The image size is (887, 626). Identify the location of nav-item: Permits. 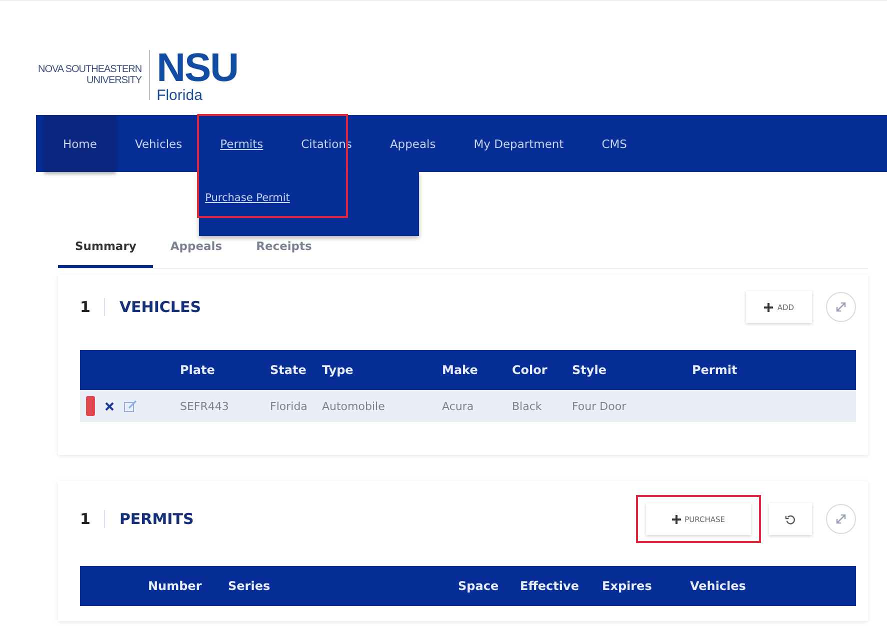
(241, 143).